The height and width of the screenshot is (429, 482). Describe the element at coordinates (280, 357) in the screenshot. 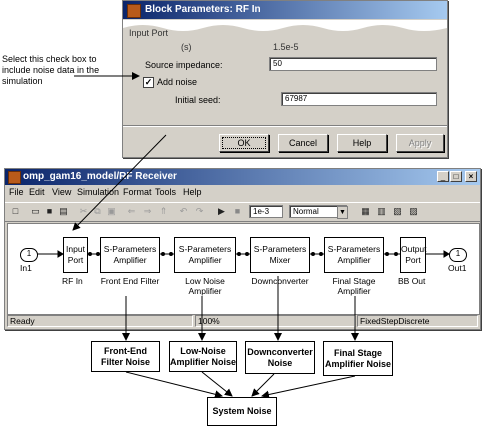

I see `downconverter-noise-box: Downconverter Noise` at that location.